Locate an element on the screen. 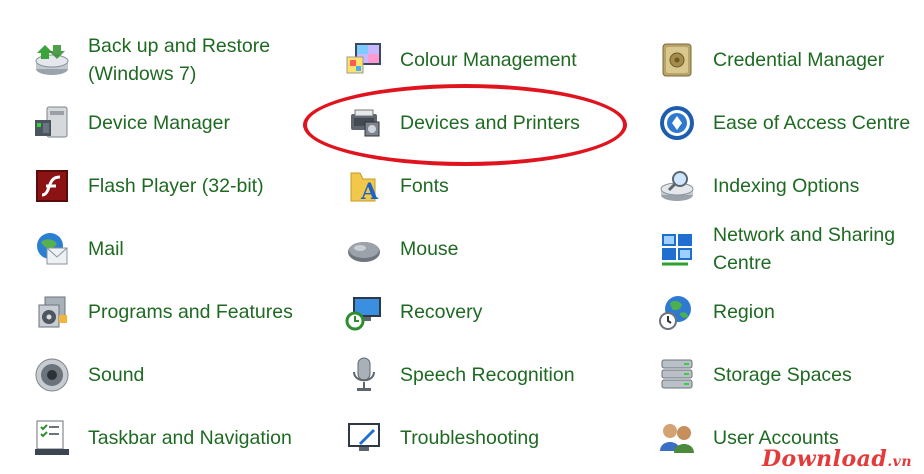 Image resolution: width=924 pixels, height=474 pixels. colour-management-icon is located at coordinates (364, 60).